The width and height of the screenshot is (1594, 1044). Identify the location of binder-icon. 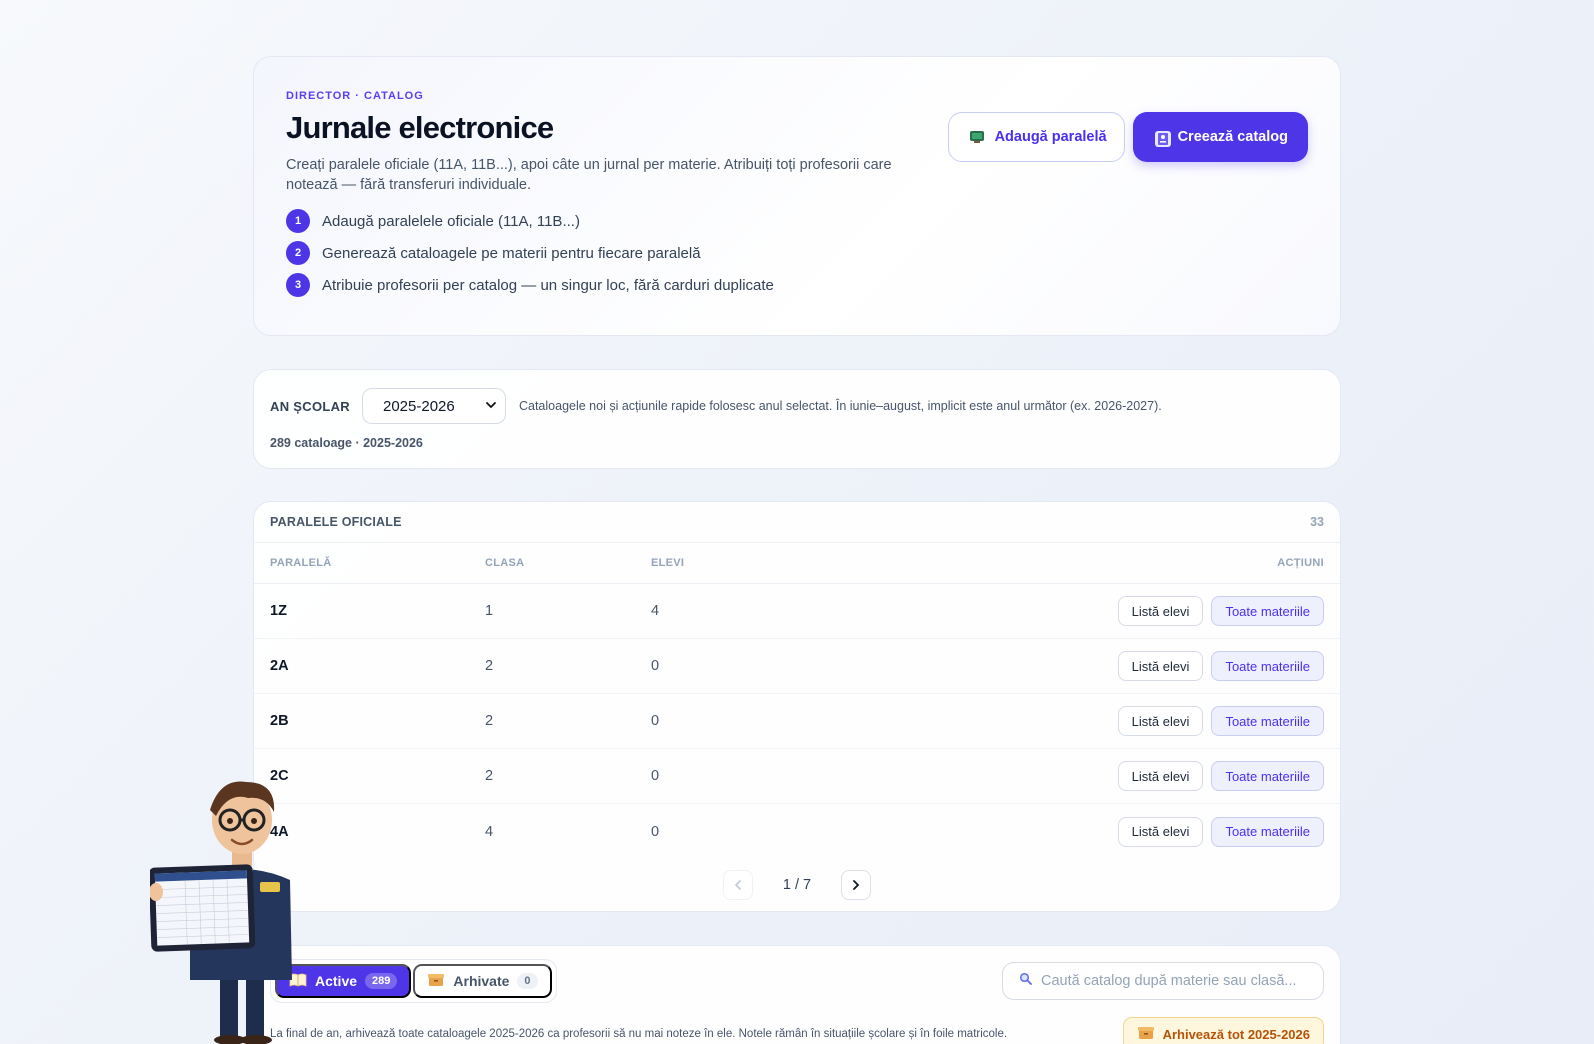
(1162, 138).